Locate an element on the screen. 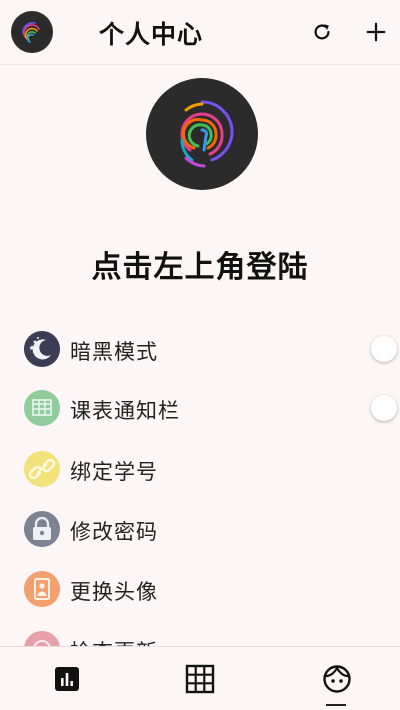  top-app-bar: 个人中心 is located at coordinates (200, 32).